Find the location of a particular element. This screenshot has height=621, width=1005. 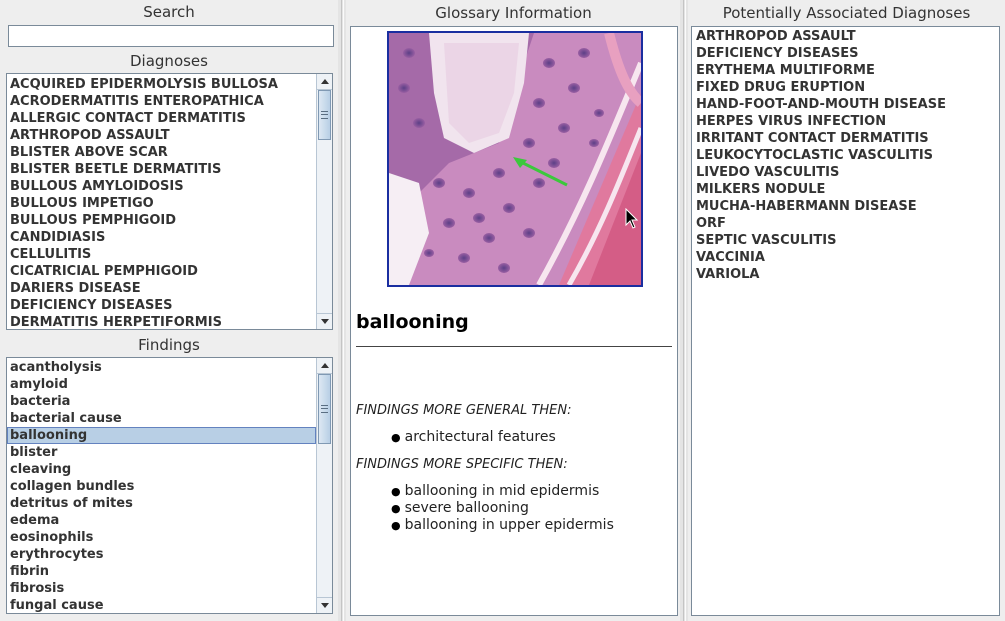

associated-title: Potentially Associated Diagnoses is located at coordinates (846, 13).